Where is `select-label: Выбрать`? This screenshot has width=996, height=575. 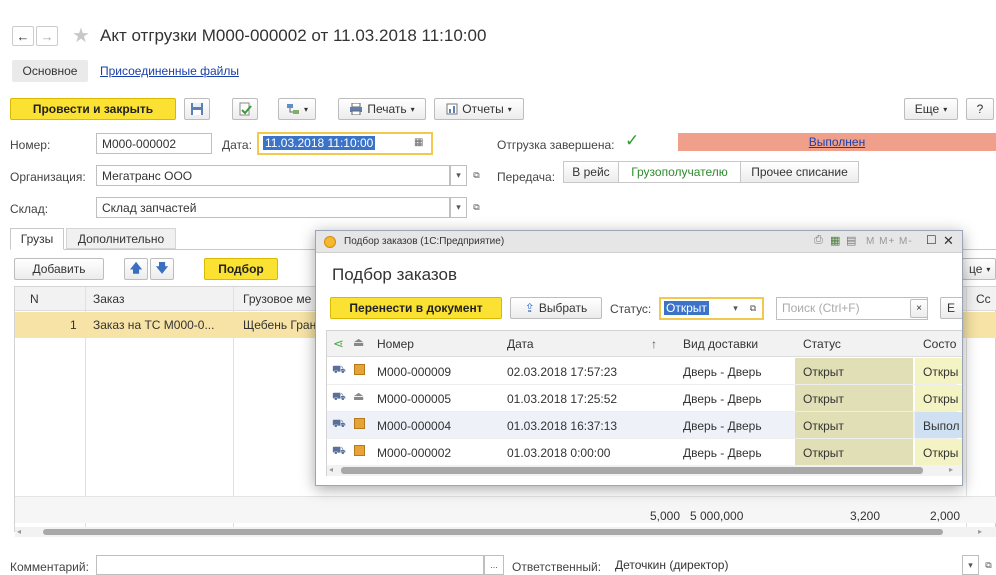 select-label: Выбрать is located at coordinates (563, 308).